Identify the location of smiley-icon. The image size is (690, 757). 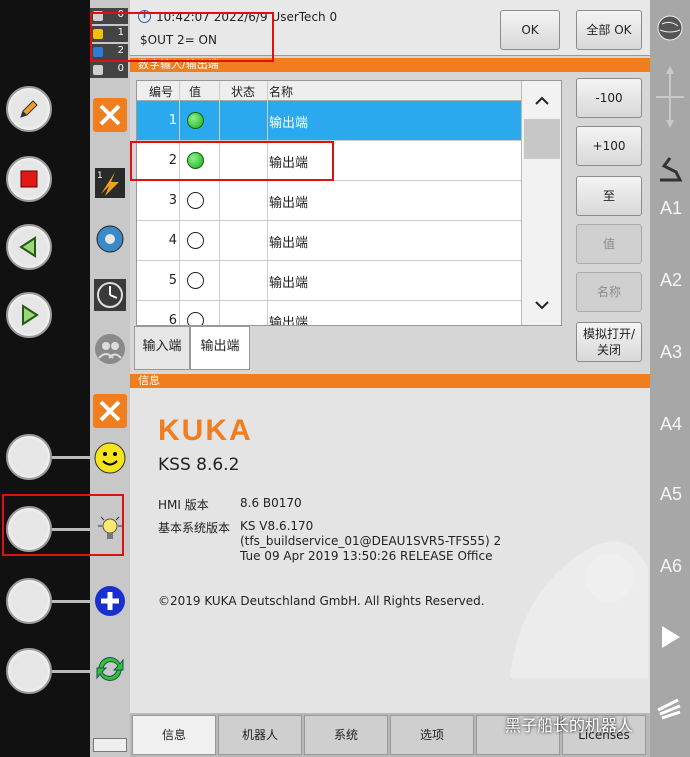
(110, 458).